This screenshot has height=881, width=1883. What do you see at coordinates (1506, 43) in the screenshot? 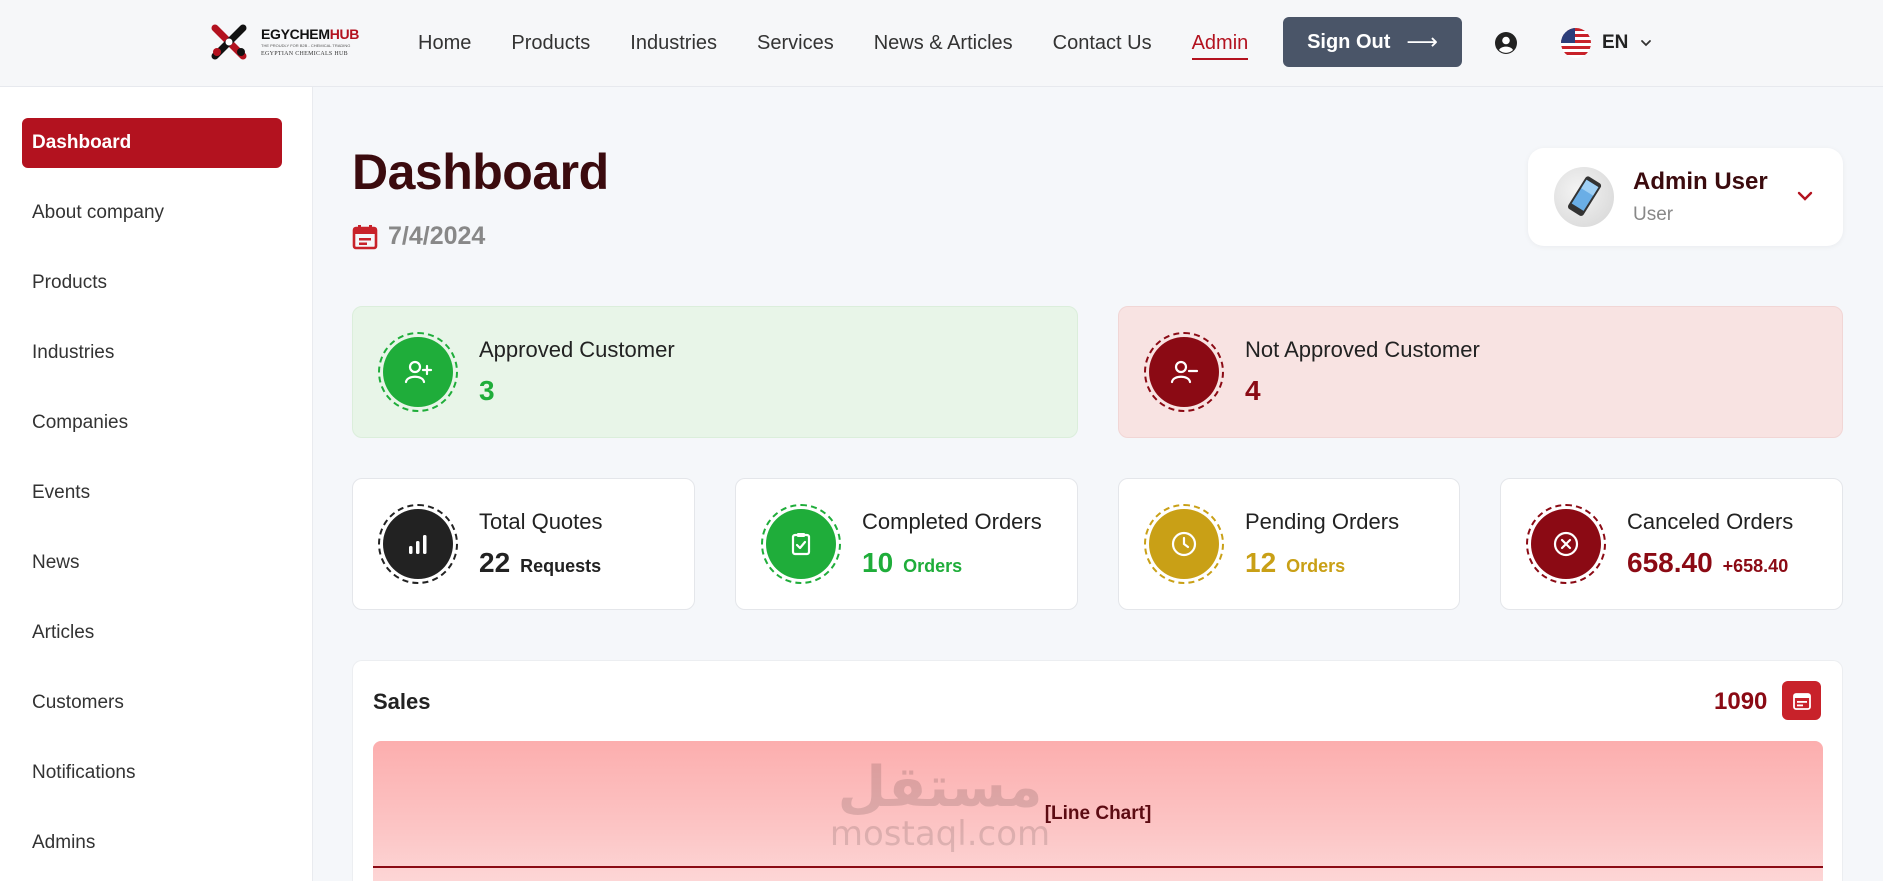
I see `account-circle-icon` at bounding box center [1506, 43].